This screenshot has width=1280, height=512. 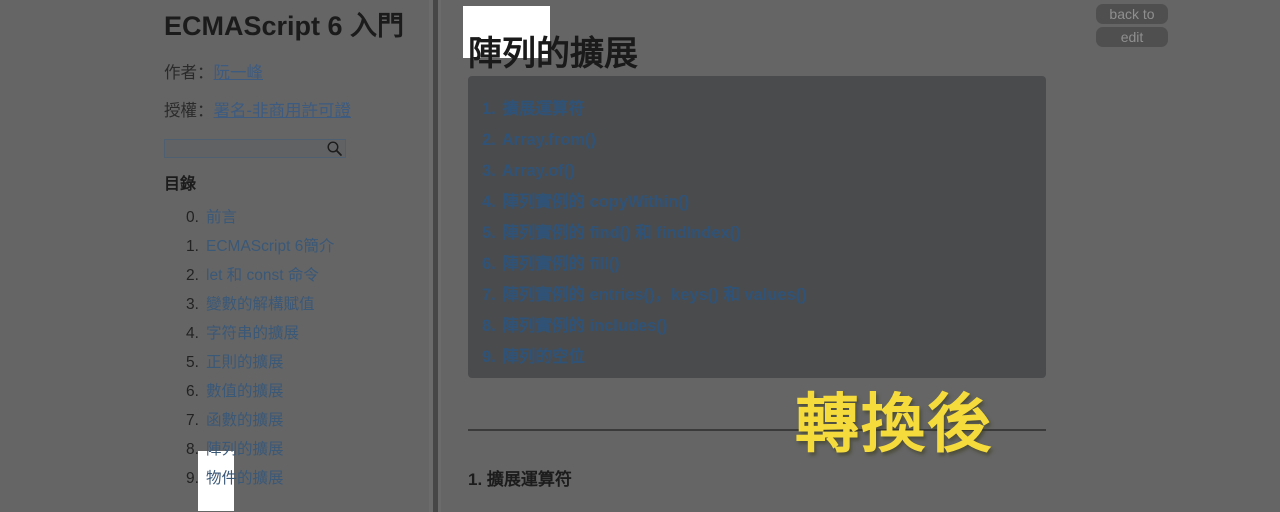 I want to click on search-box, so click(x=255, y=148).